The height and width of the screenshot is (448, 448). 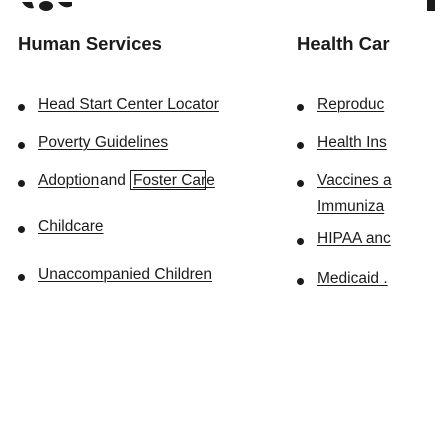 I want to click on and-text: and, so click(x=113, y=180).